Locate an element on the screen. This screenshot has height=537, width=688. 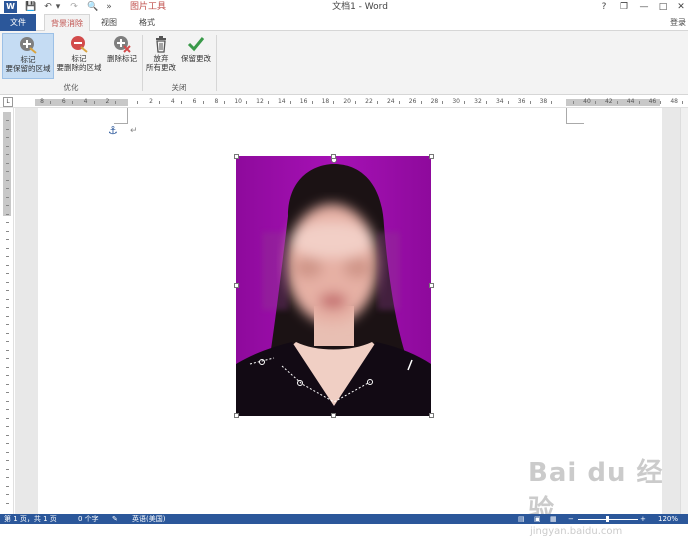
zoom-in-icon: + is located at coordinates (643, 519).